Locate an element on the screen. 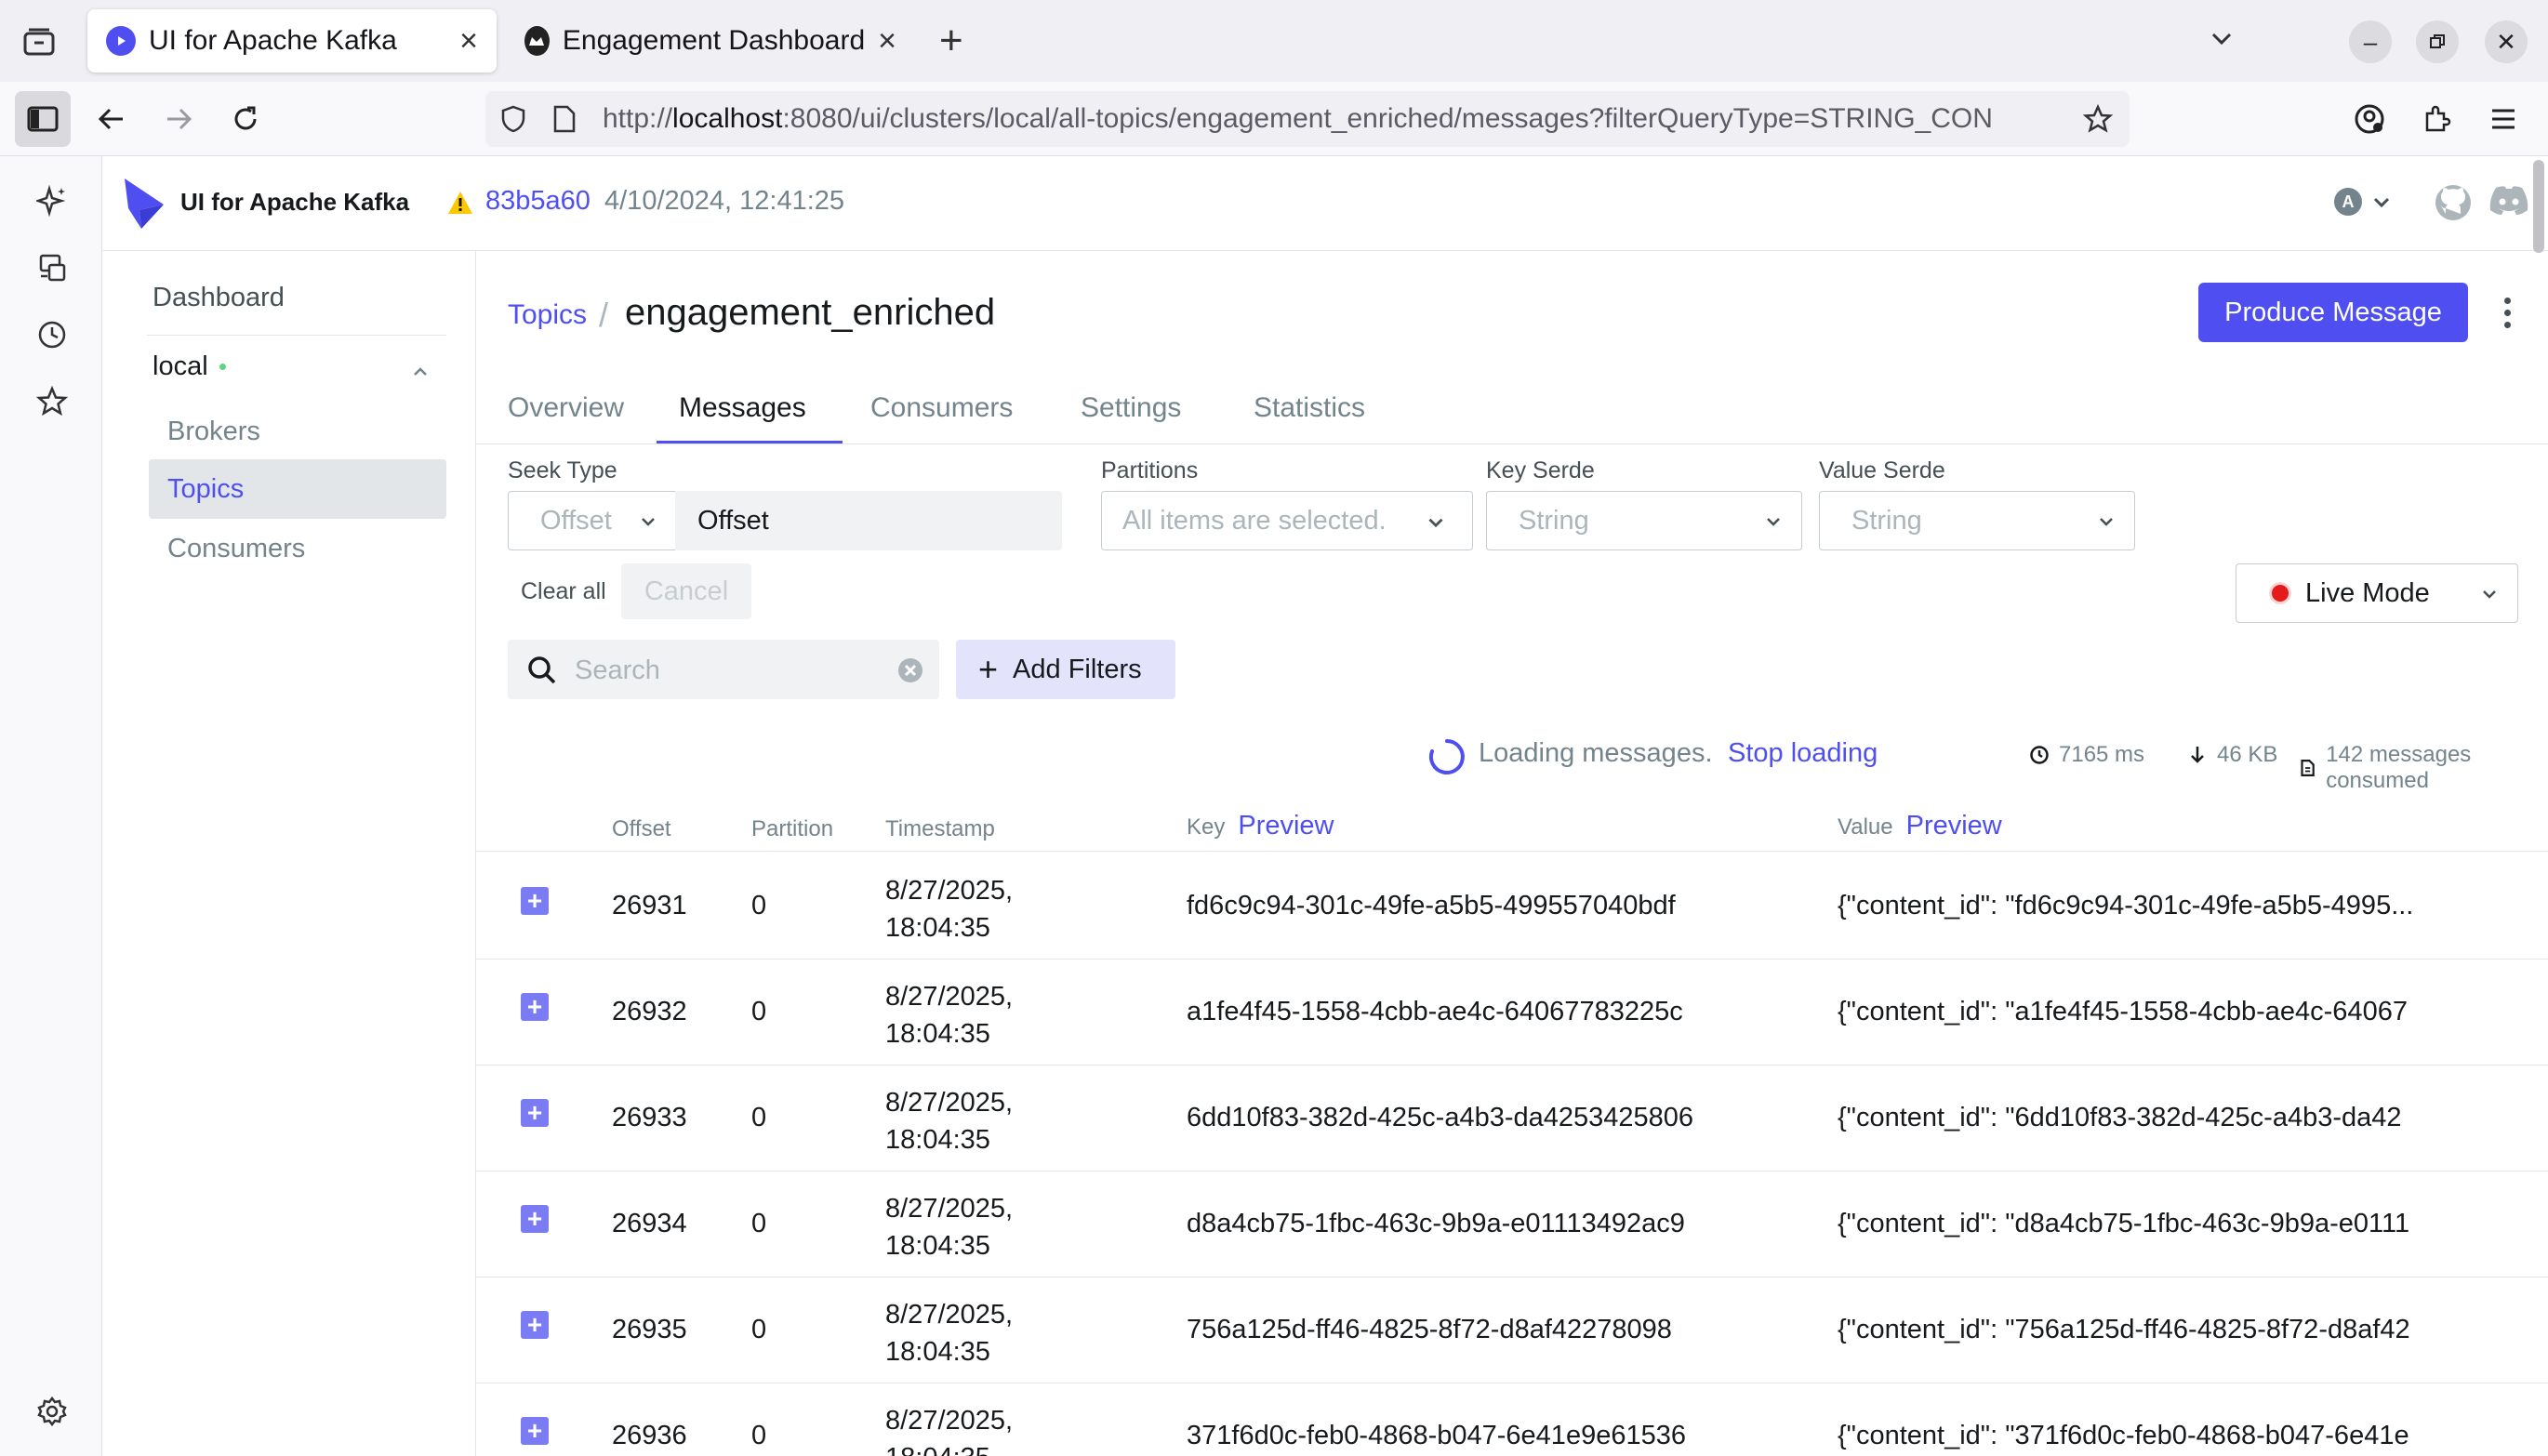  sidebar-item-topics: Topics is located at coordinates (297, 489).